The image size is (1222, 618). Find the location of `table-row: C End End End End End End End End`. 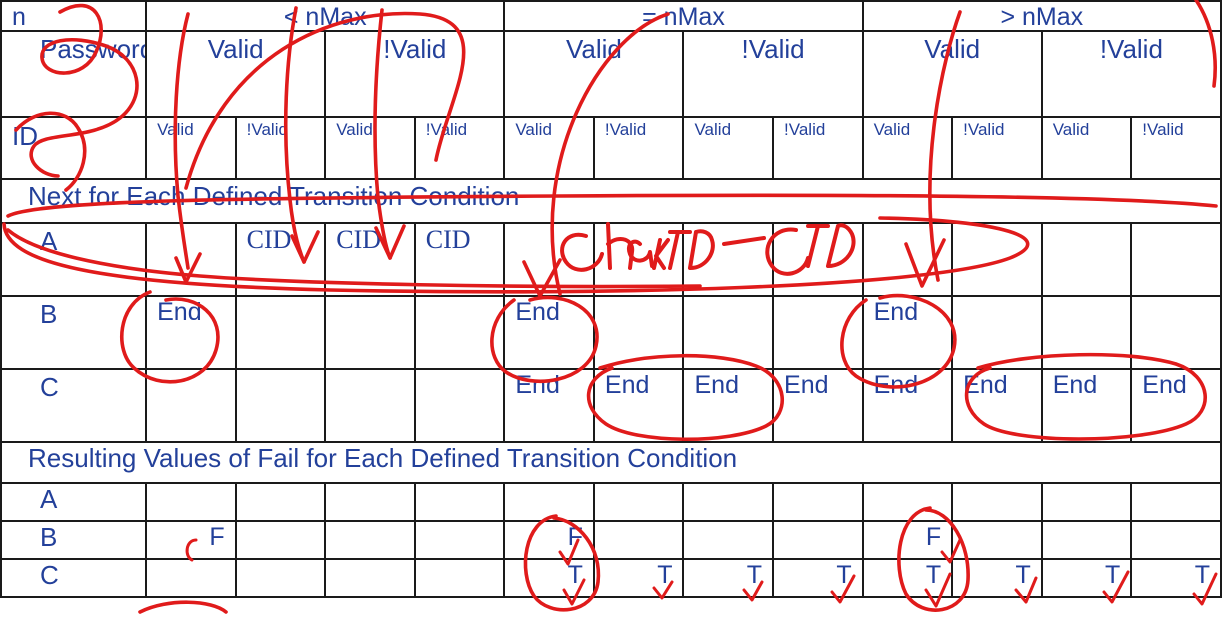

table-row: C End End End End End End End End is located at coordinates (611, 405).